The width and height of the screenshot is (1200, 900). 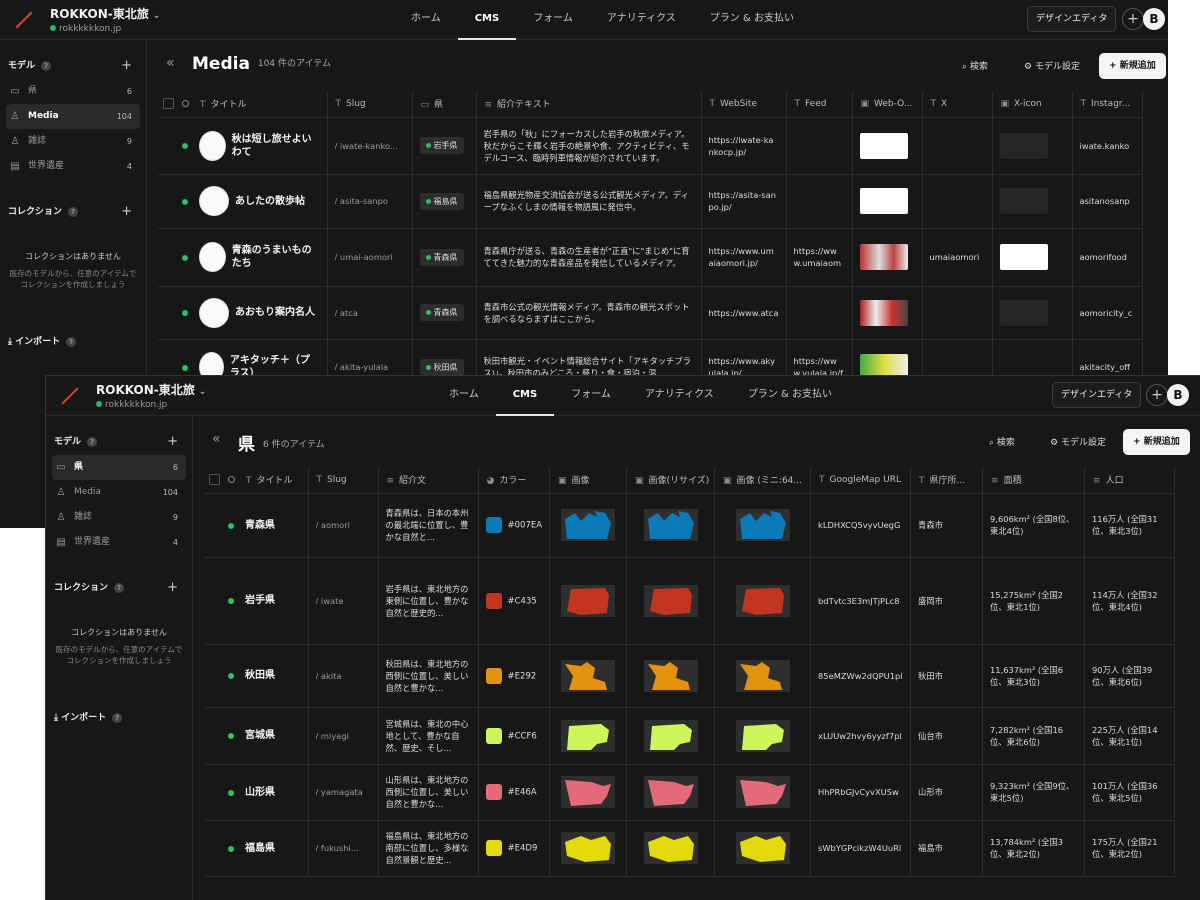 What do you see at coordinates (105, 19) in the screenshot?
I see `project-switcher: ROKKON-東北旅 ⌄ rokkkkkkon.jp` at bounding box center [105, 19].